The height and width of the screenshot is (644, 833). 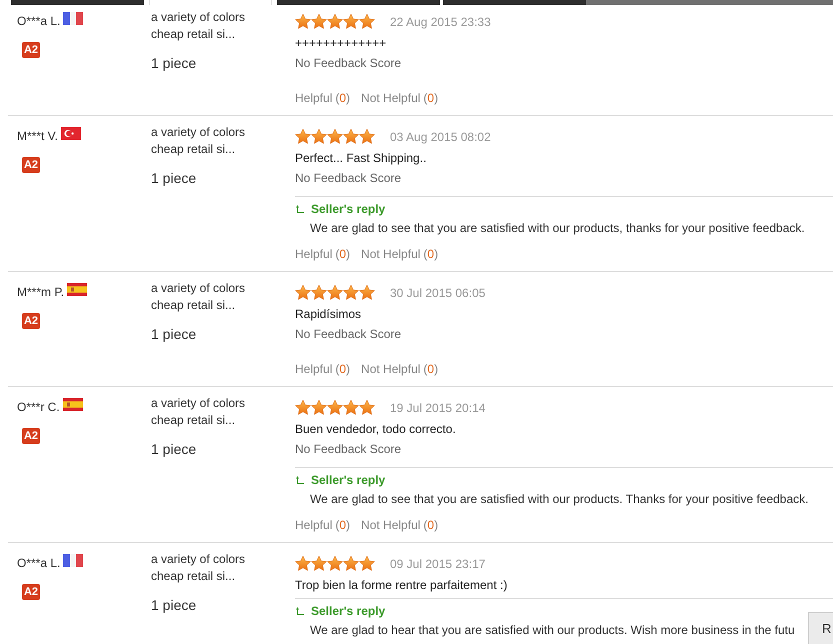 I want to click on turkey-flag-icon, so click(x=70, y=133).